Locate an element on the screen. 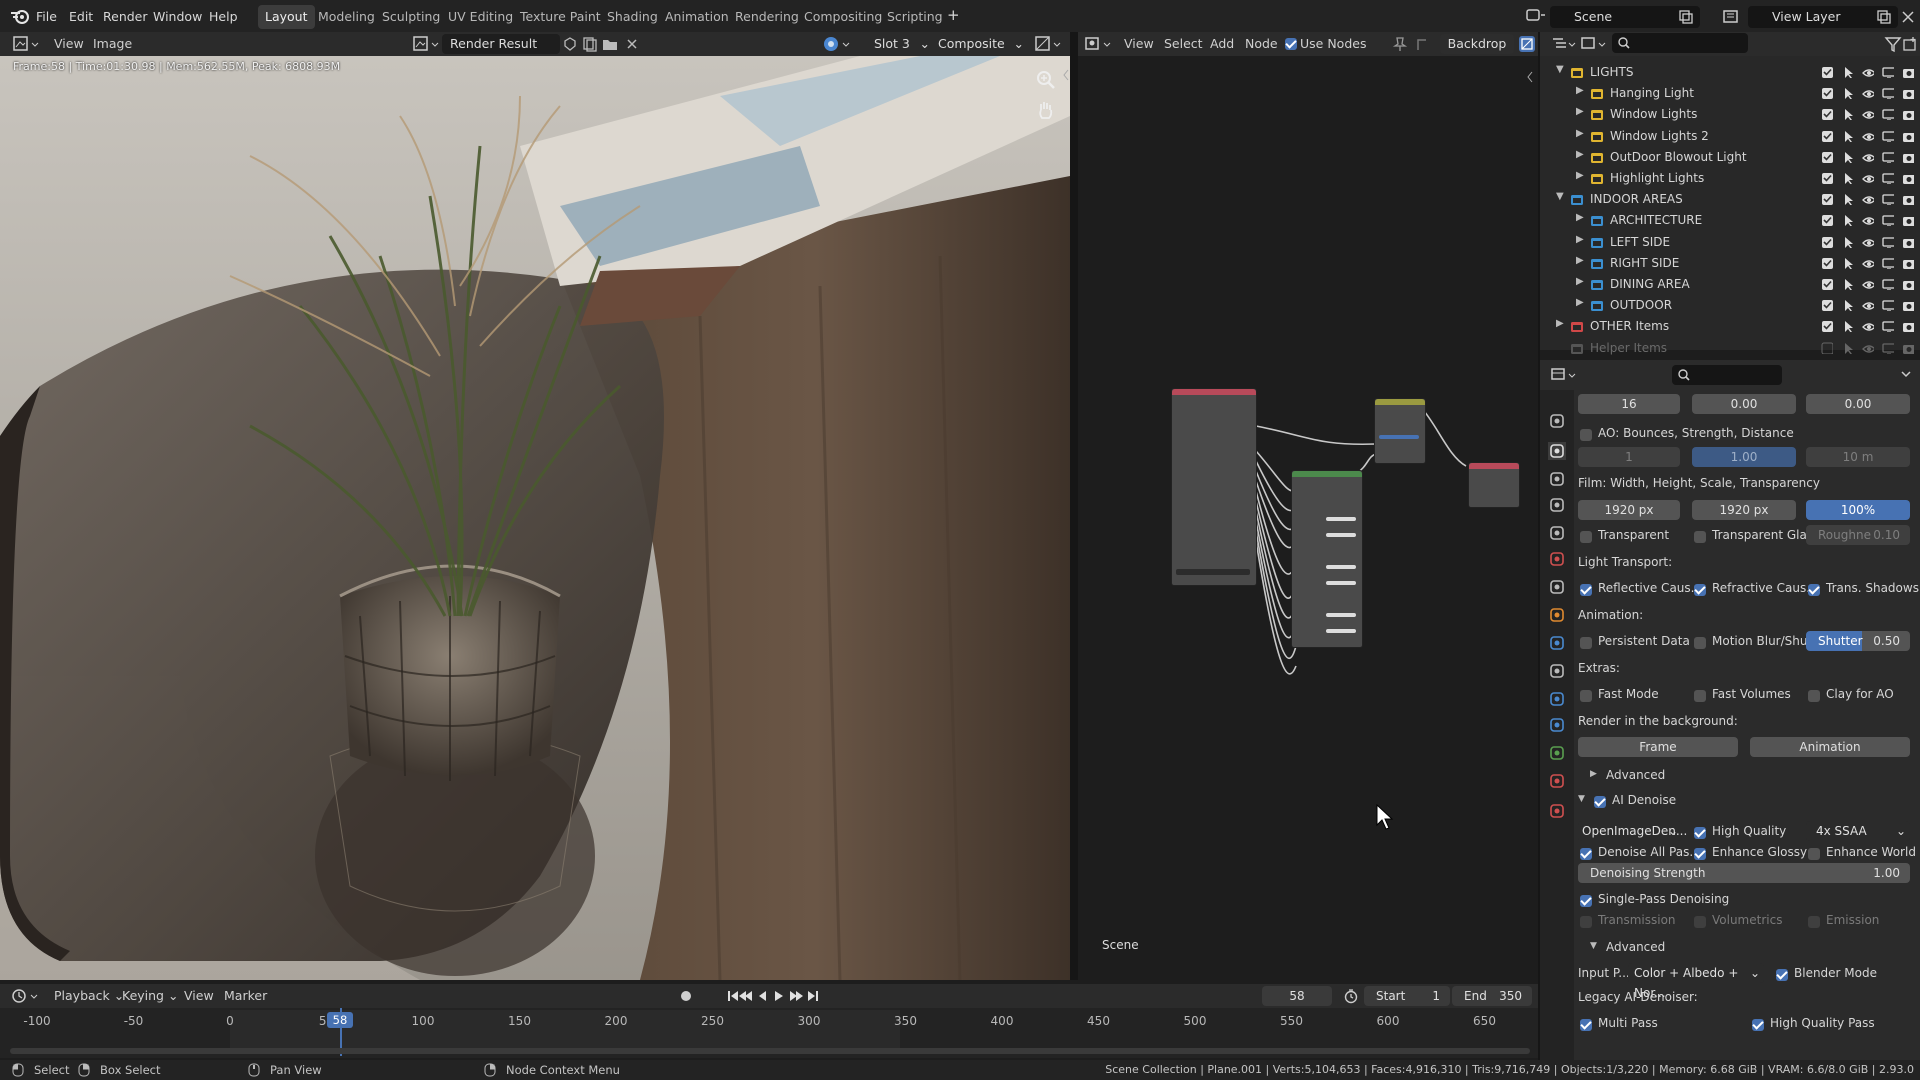 This screenshot has width=1920, height=1080. outliner-row: ▶ OutDoor Blowout Light is located at coordinates (1730, 157).